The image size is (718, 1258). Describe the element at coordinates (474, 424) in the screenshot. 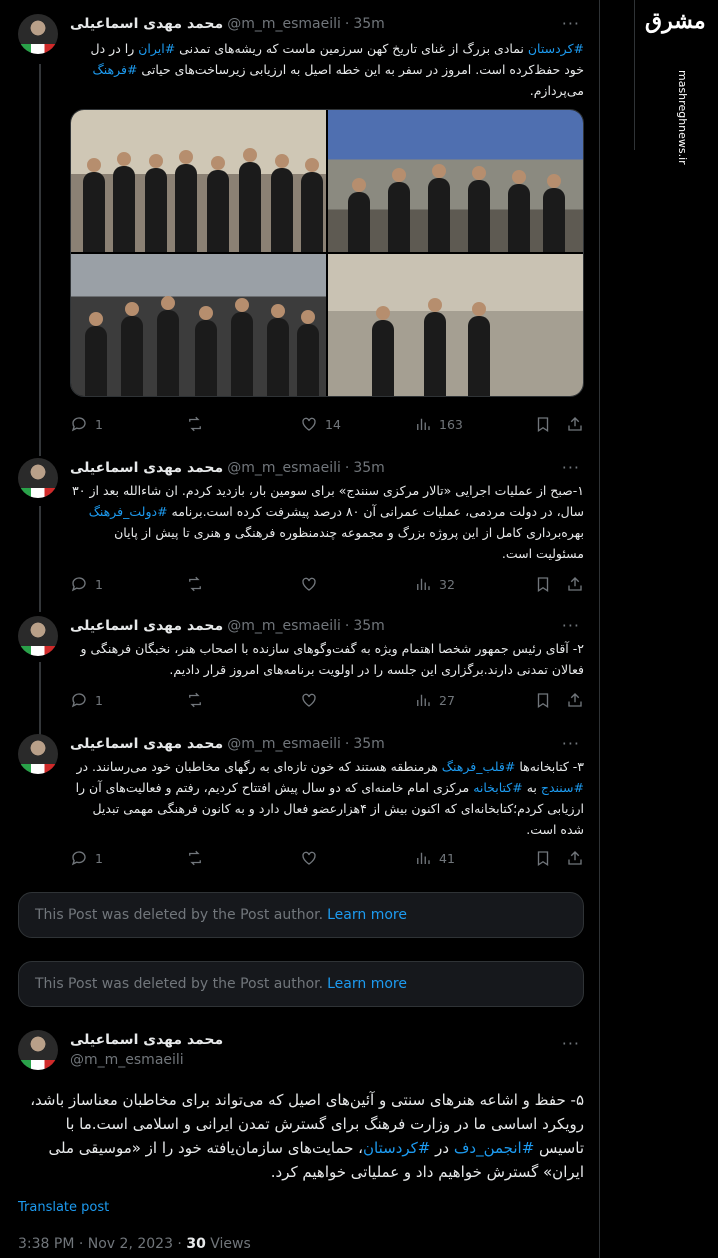

I see `views-button: 163` at that location.